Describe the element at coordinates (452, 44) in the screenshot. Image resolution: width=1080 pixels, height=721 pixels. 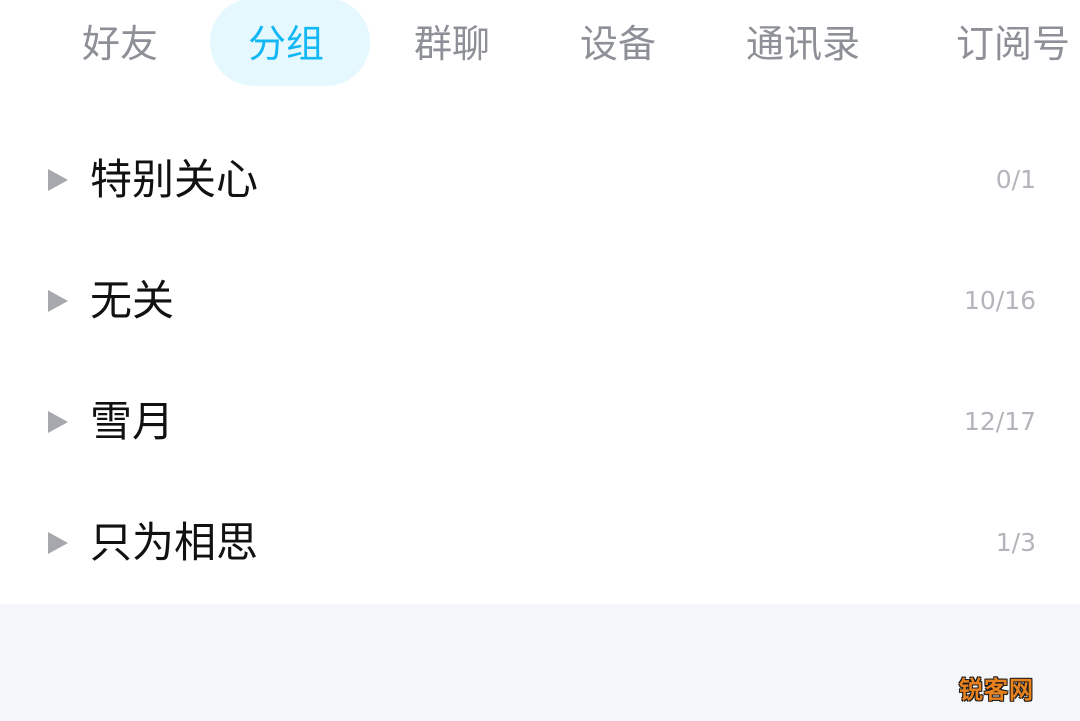
I see `tab-group-chats: 群聊` at that location.